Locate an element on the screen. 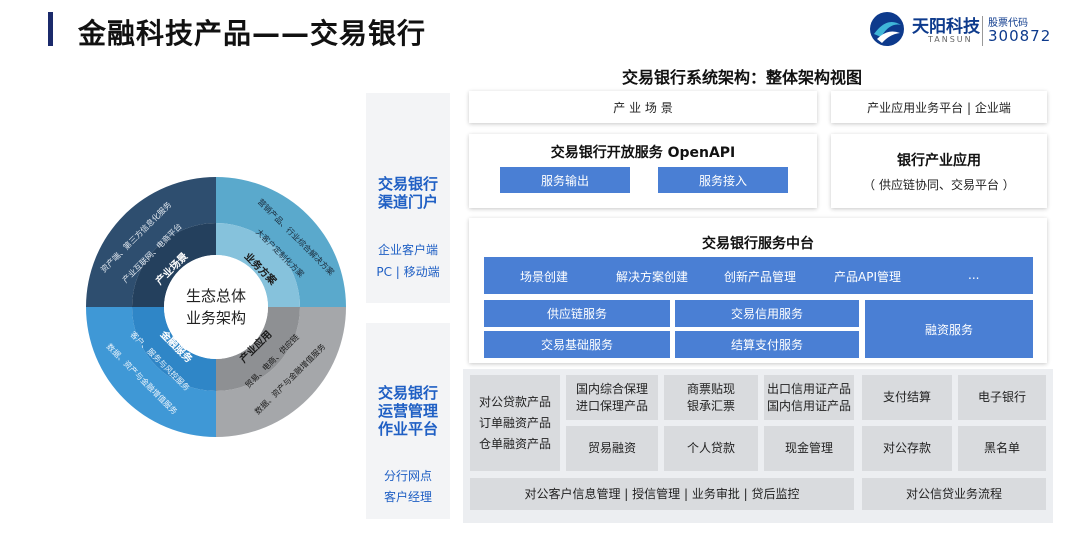  bill-discount-cell: 商票贴现 银承汇票 is located at coordinates (711, 397).